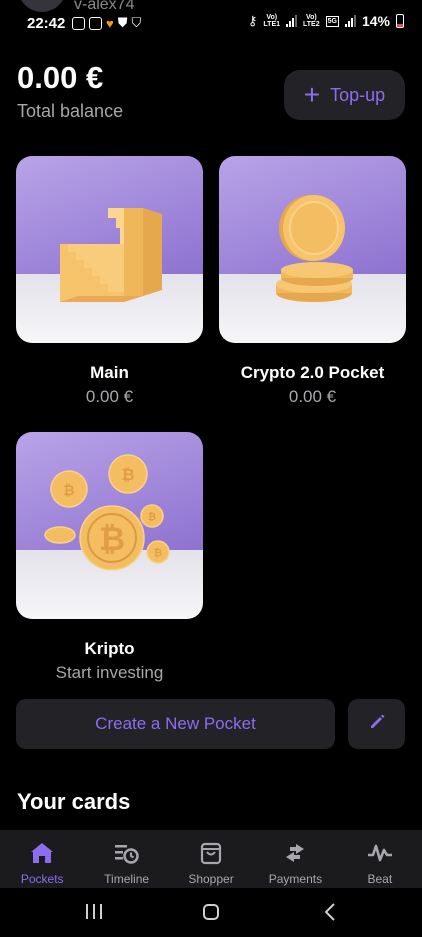 The image size is (422, 937). What do you see at coordinates (295, 853) in the screenshot?
I see `transfer-arrows-icon` at bounding box center [295, 853].